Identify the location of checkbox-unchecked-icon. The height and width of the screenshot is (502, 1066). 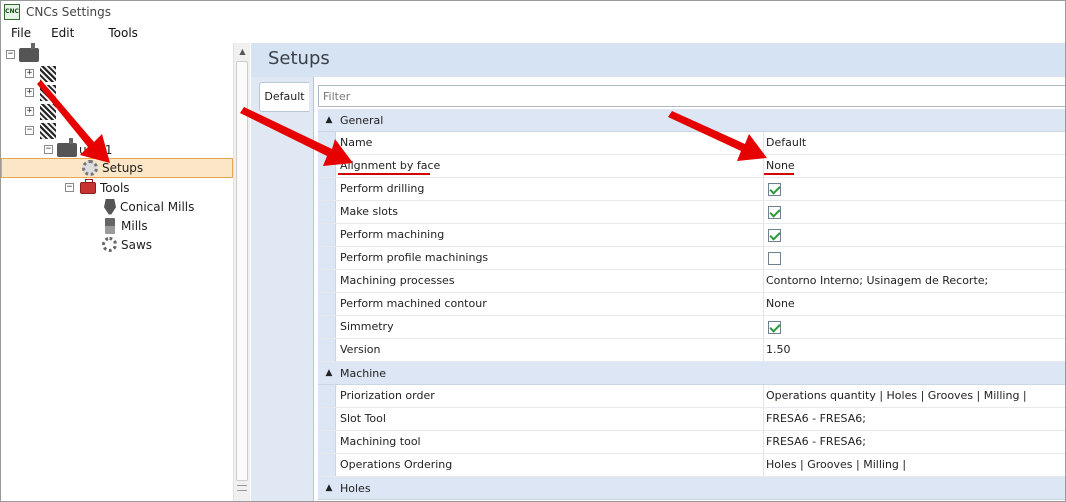
(774, 258).